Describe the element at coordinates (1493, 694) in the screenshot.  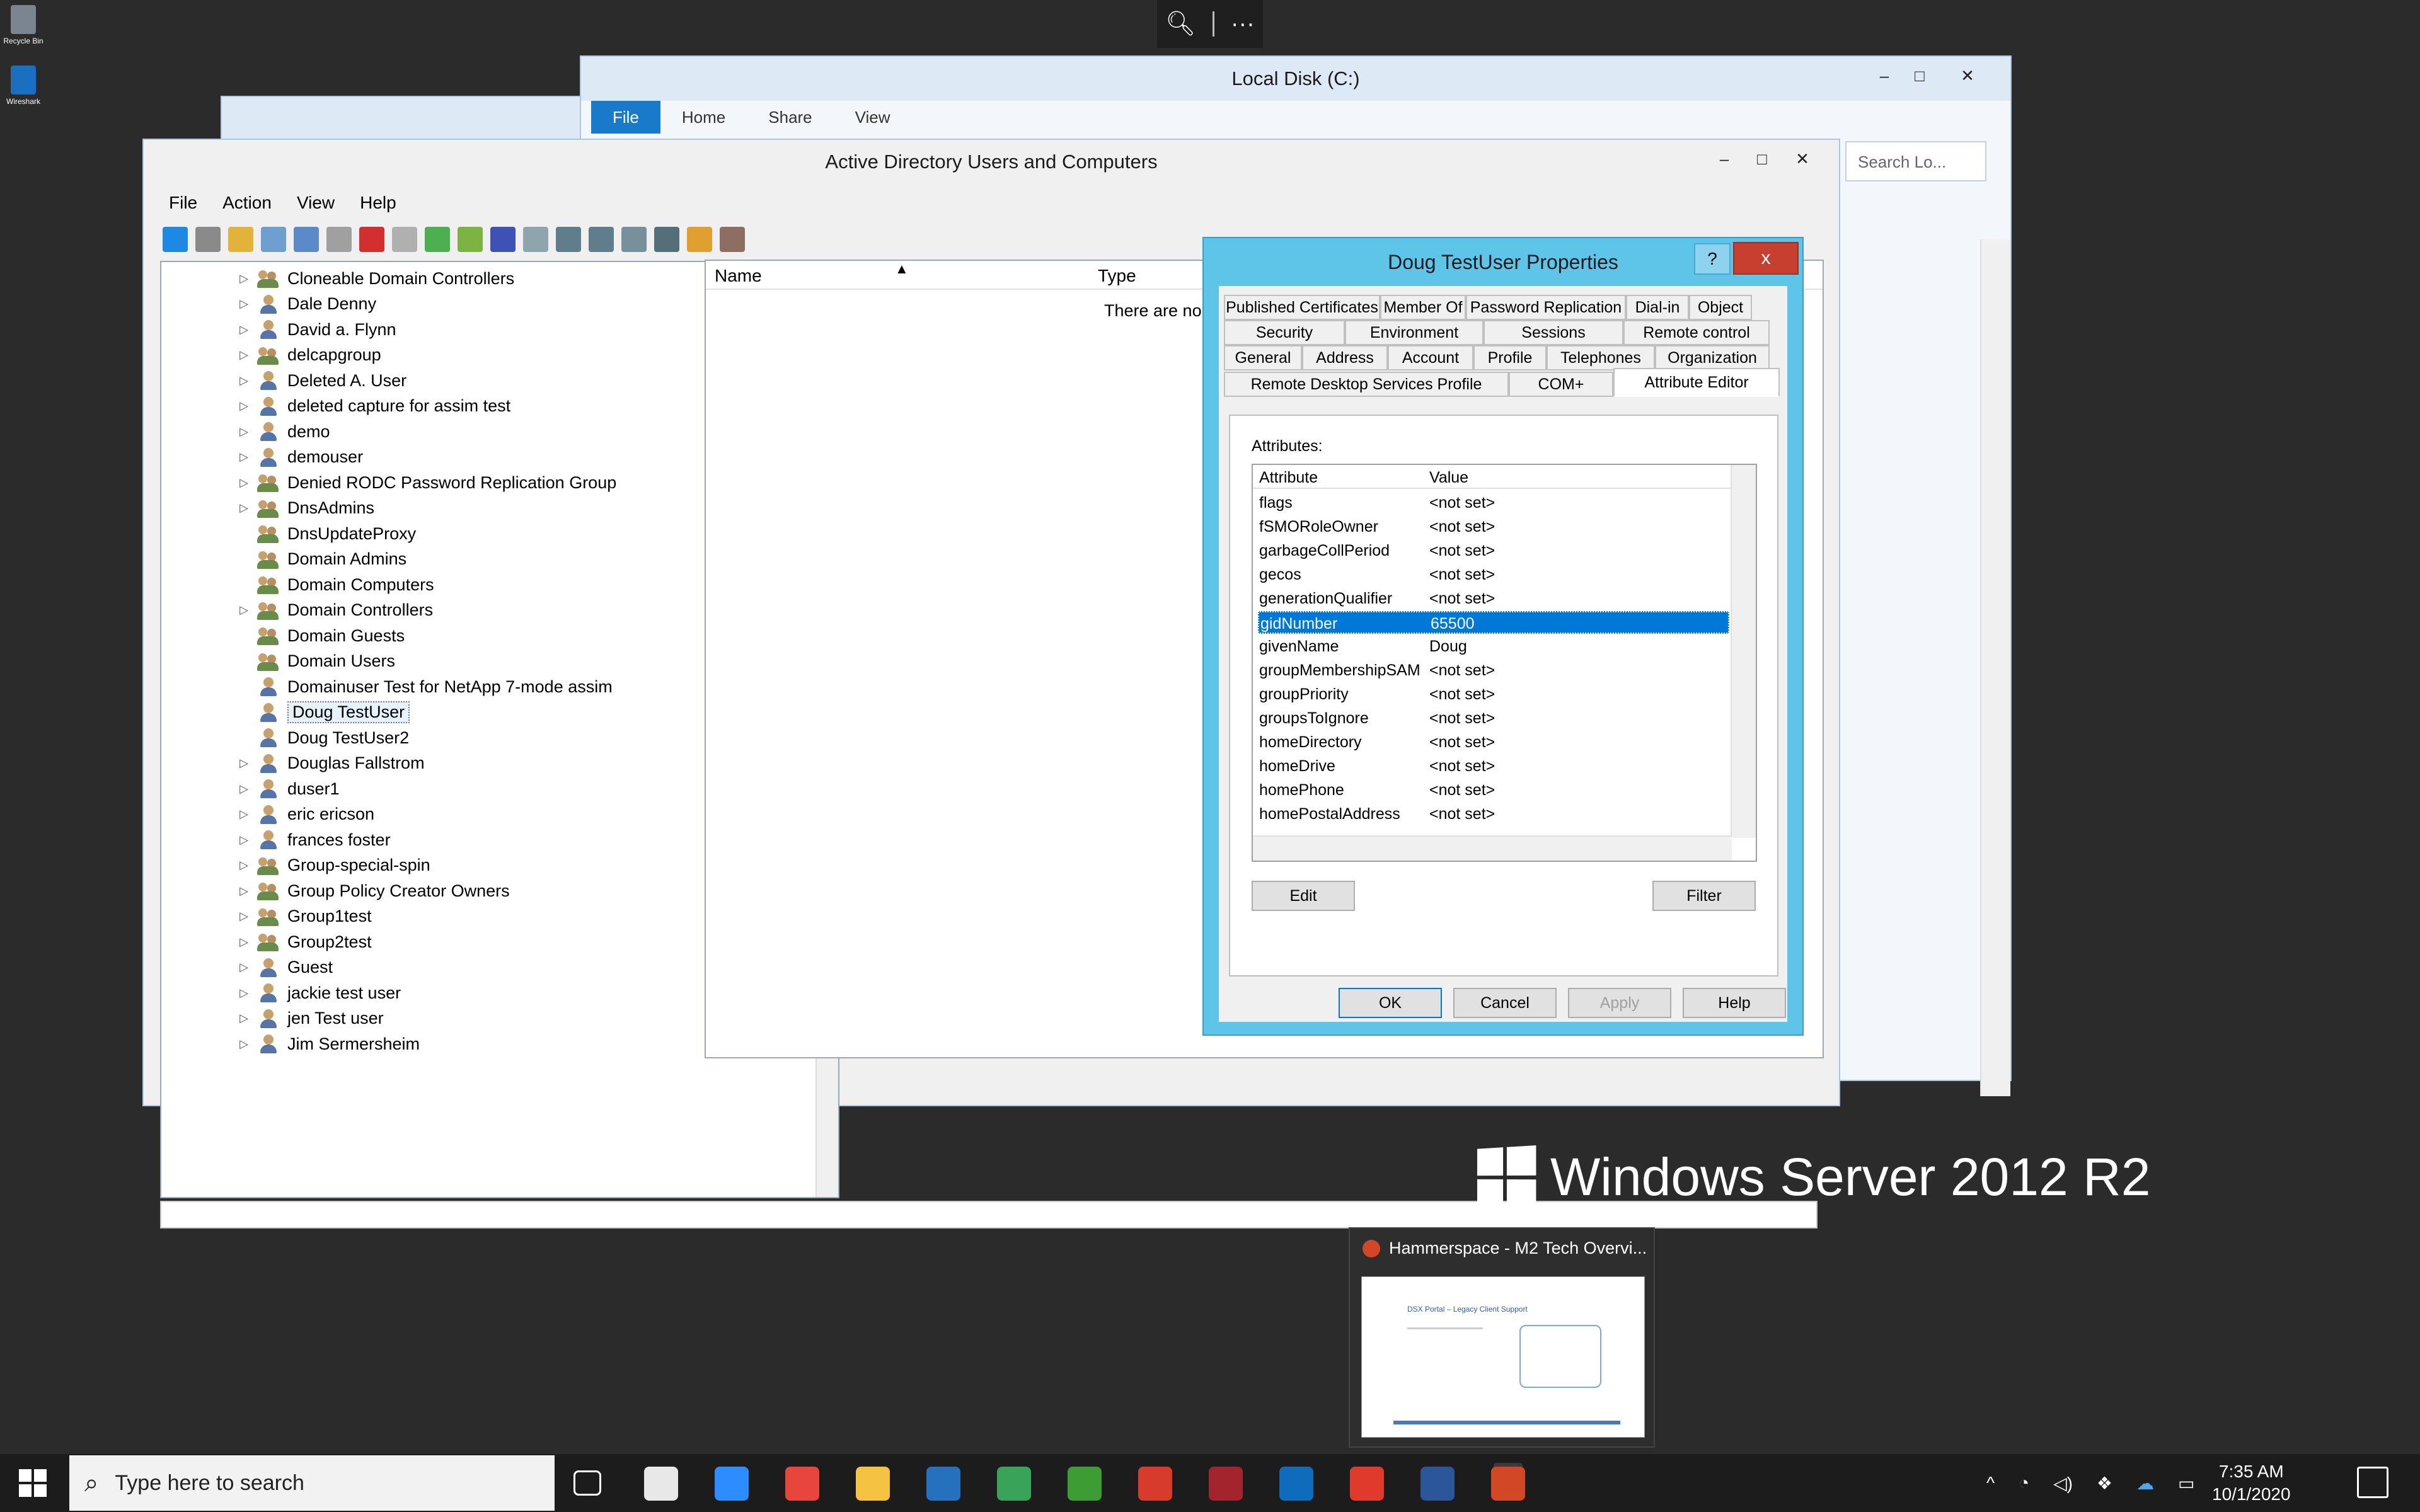
I see `attribute-row: groupPriority <not set>` at that location.